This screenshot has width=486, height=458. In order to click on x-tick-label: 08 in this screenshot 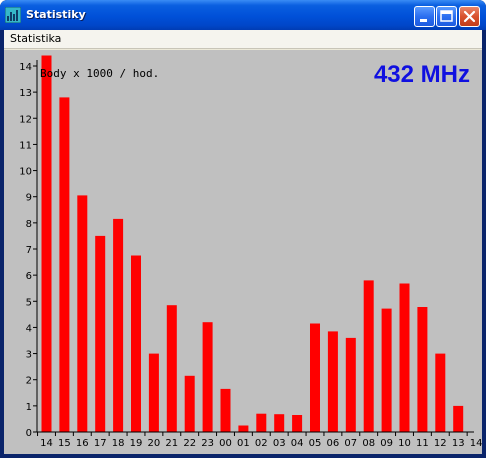, I will do `click(368, 443)`.